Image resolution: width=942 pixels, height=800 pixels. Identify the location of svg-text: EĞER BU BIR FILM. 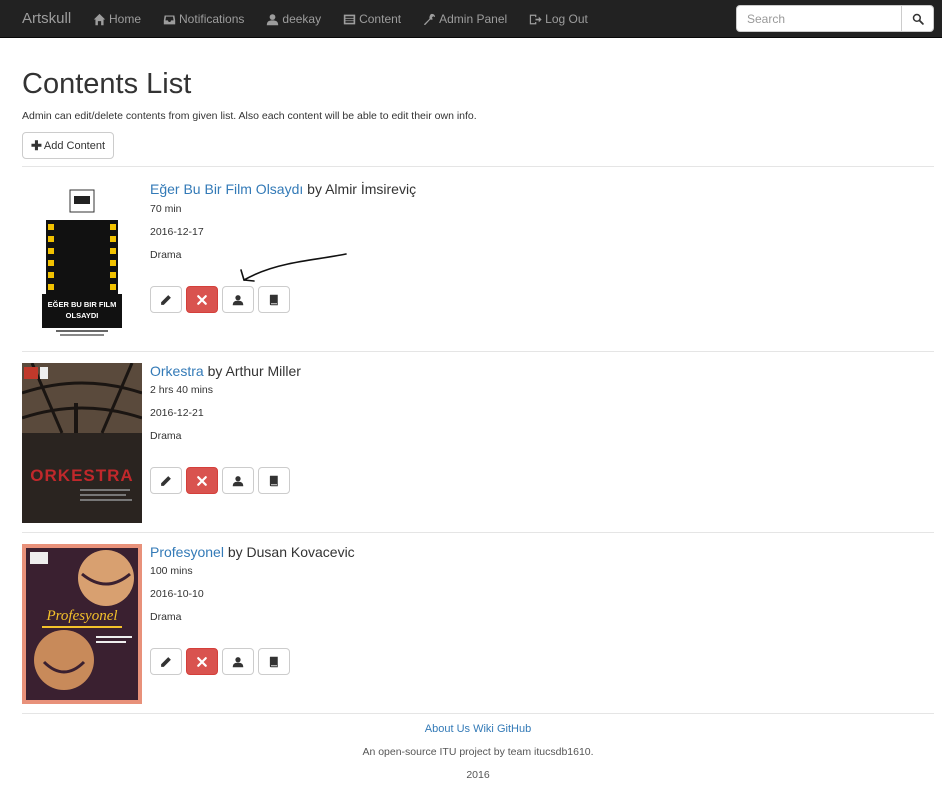
(82, 304).